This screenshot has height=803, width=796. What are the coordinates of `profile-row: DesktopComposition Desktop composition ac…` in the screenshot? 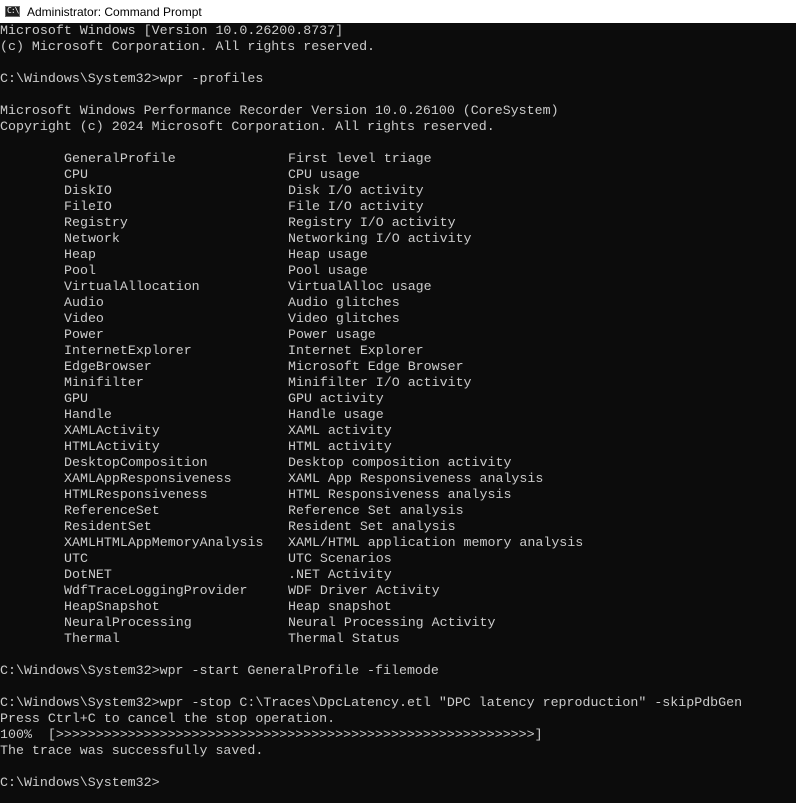 It's located at (398, 463).